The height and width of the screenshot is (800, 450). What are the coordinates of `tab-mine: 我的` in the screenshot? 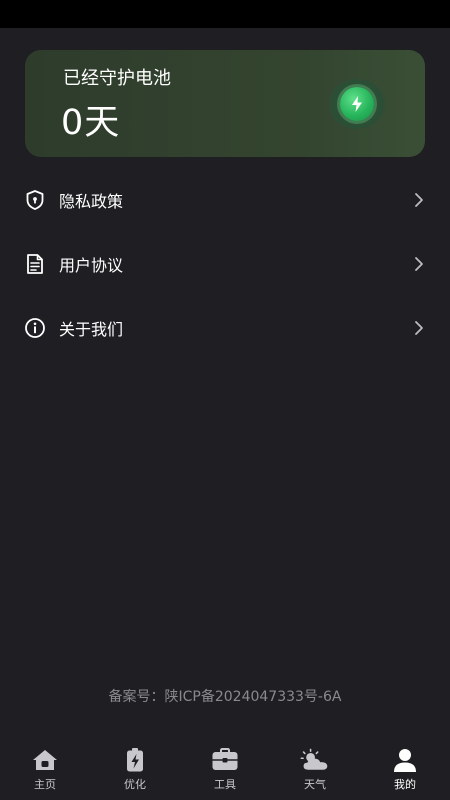 It's located at (405, 770).